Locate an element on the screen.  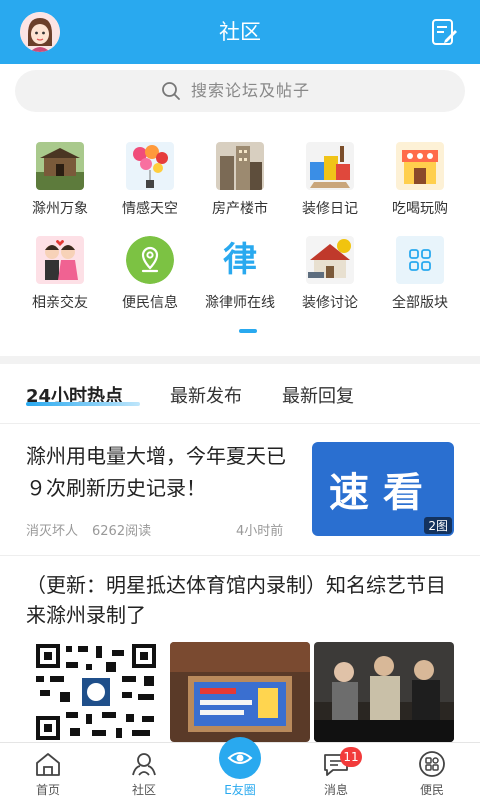
forum-item-zhuangxiu-taolun: 装修讨论 is located at coordinates (330, 269).